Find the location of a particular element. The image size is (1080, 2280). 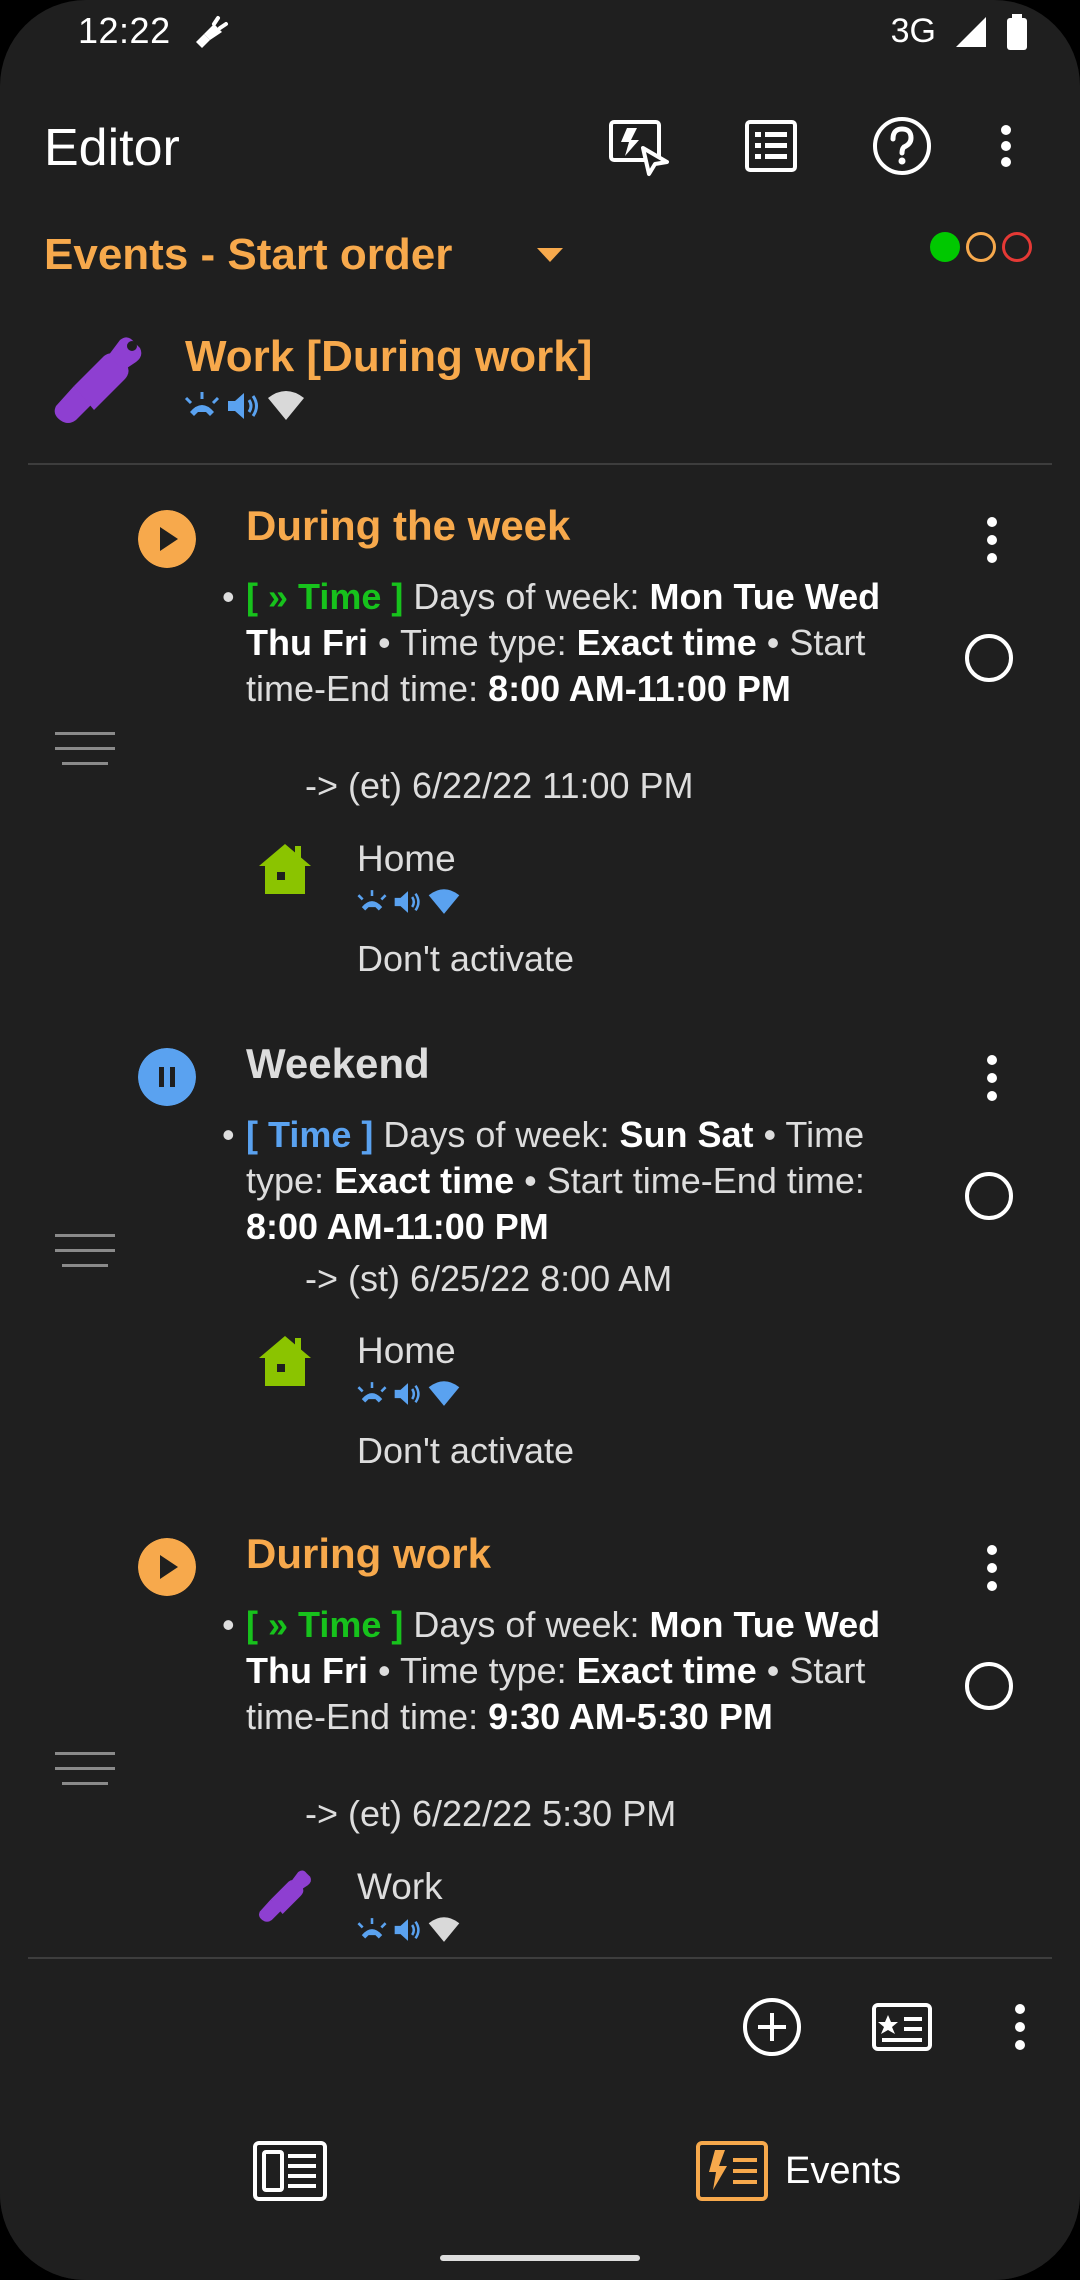

app-bar: Editor is located at coordinates (540, 145).